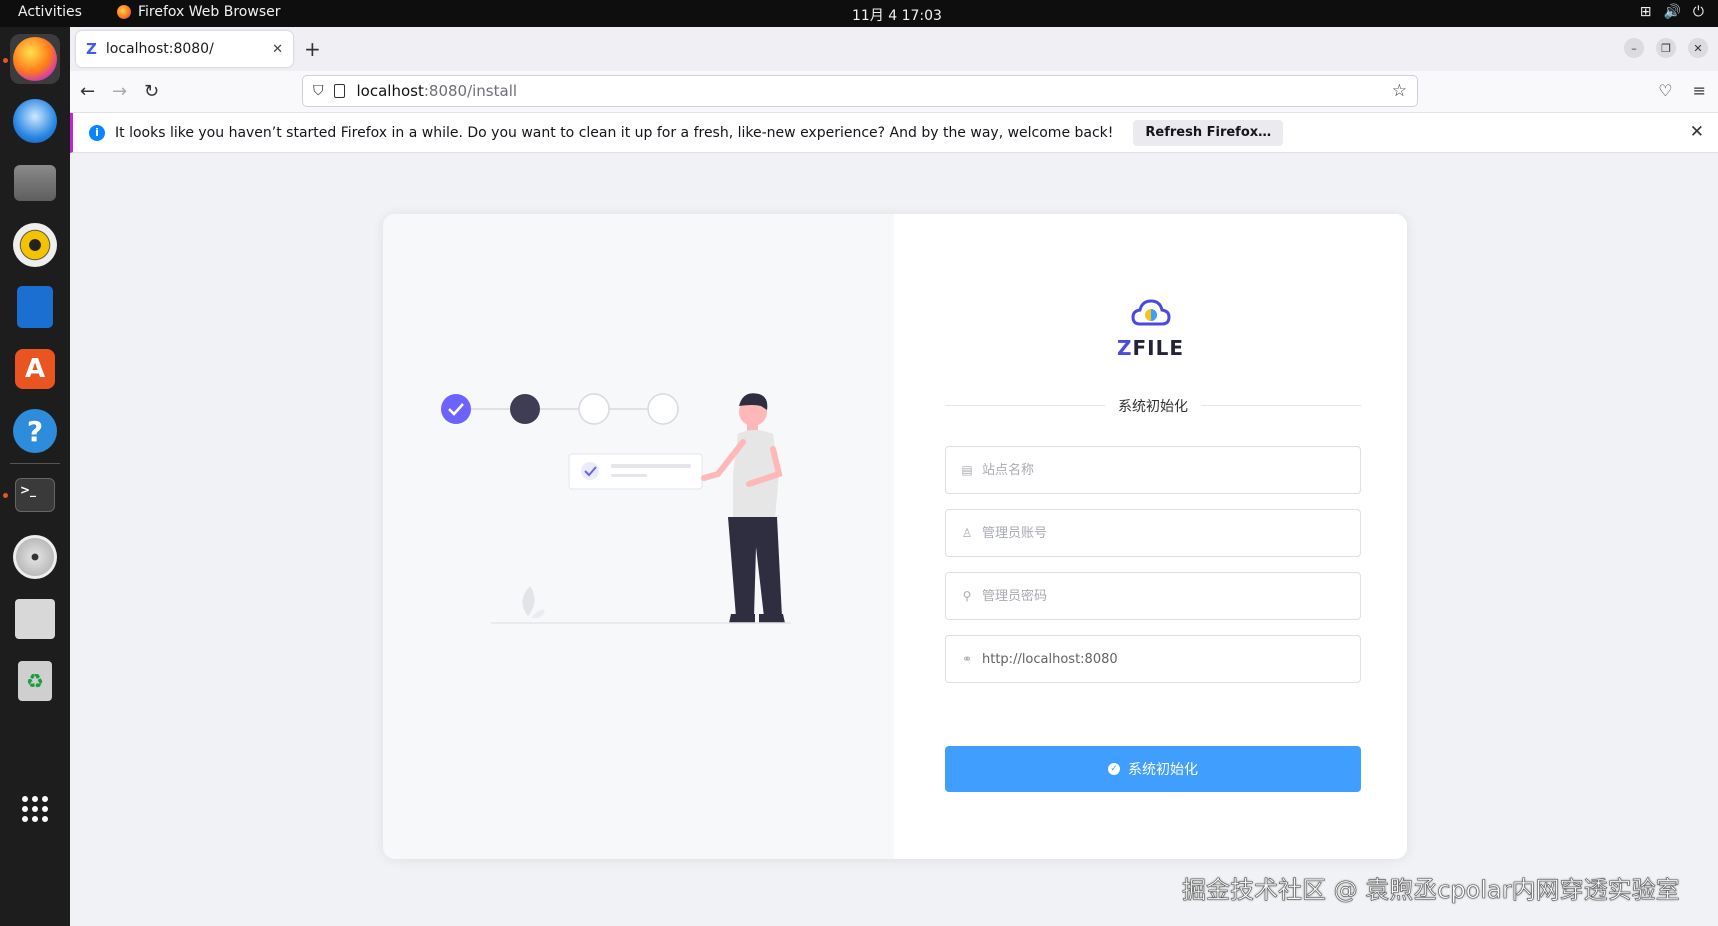  I want to click on dock-disc, so click(35, 557).